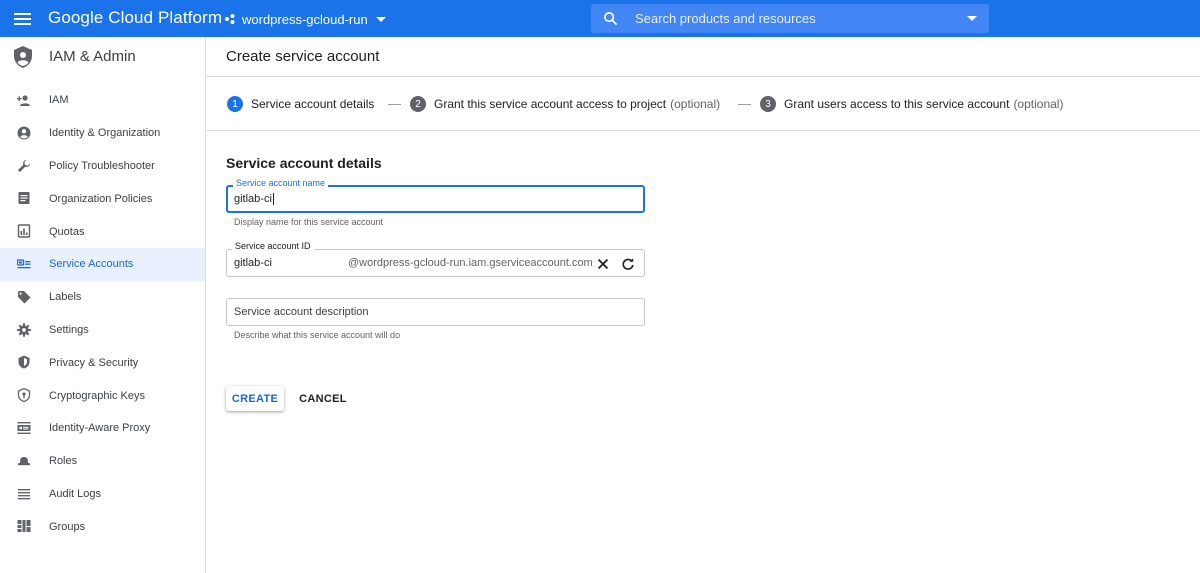 This screenshot has height=573, width=1200. What do you see at coordinates (65, 297) in the screenshot?
I see `sidebar-item-label: Labels` at bounding box center [65, 297].